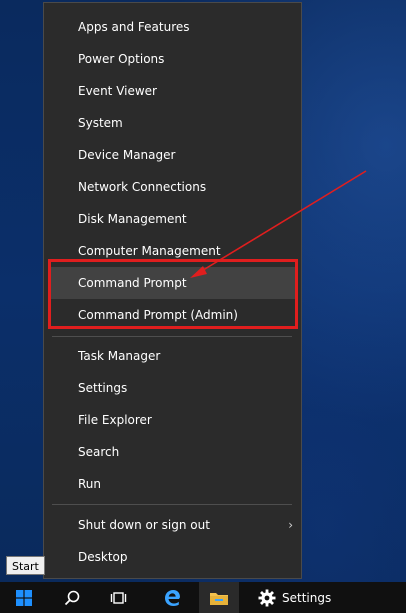  I want to click on file-explorer-button, so click(219, 597).